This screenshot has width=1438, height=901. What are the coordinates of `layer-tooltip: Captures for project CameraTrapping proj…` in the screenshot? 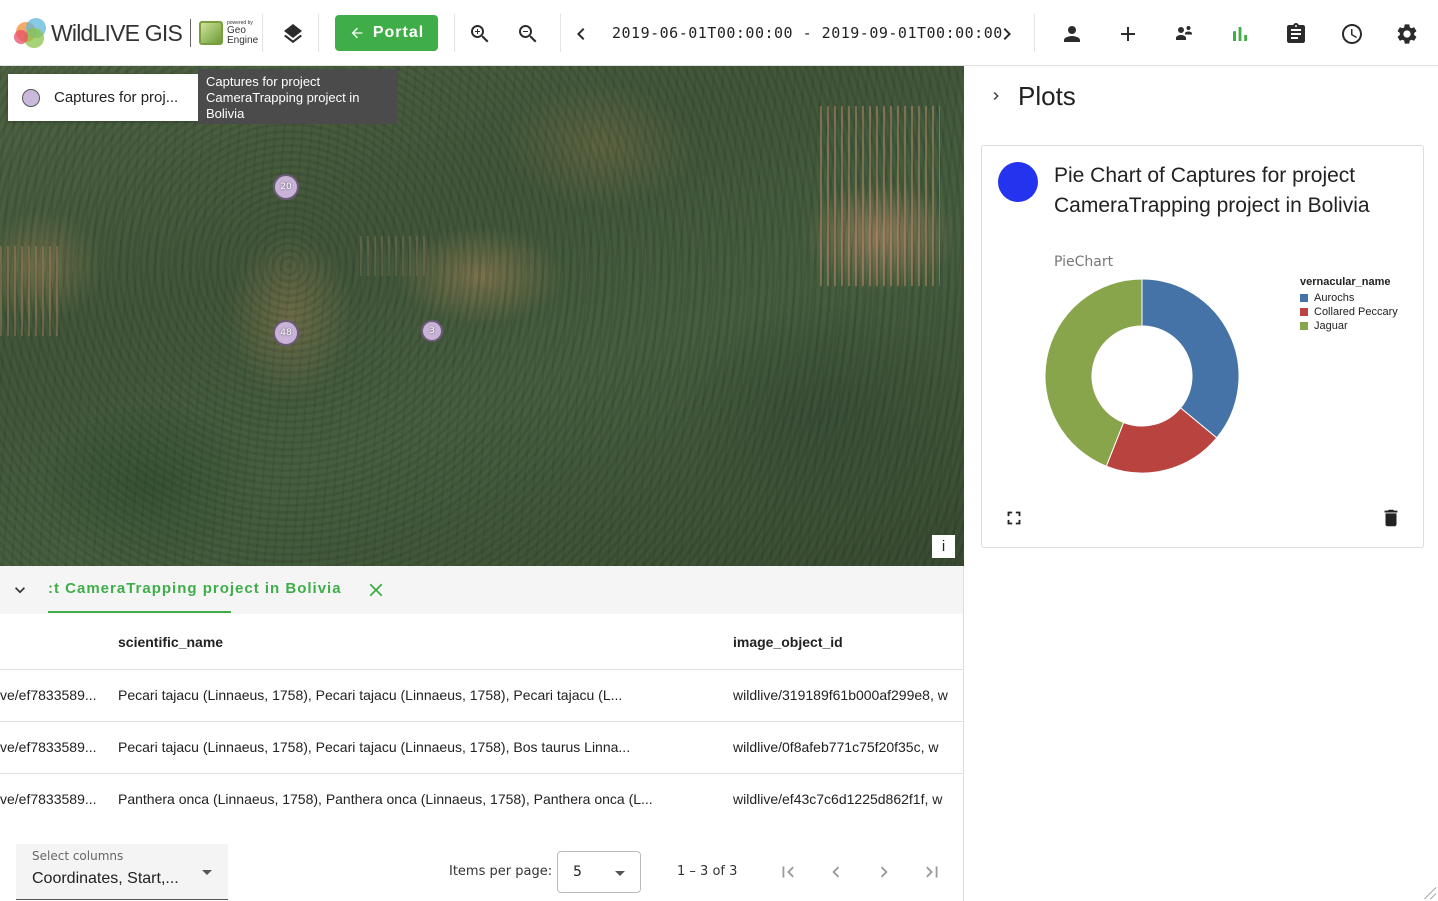 It's located at (297, 96).